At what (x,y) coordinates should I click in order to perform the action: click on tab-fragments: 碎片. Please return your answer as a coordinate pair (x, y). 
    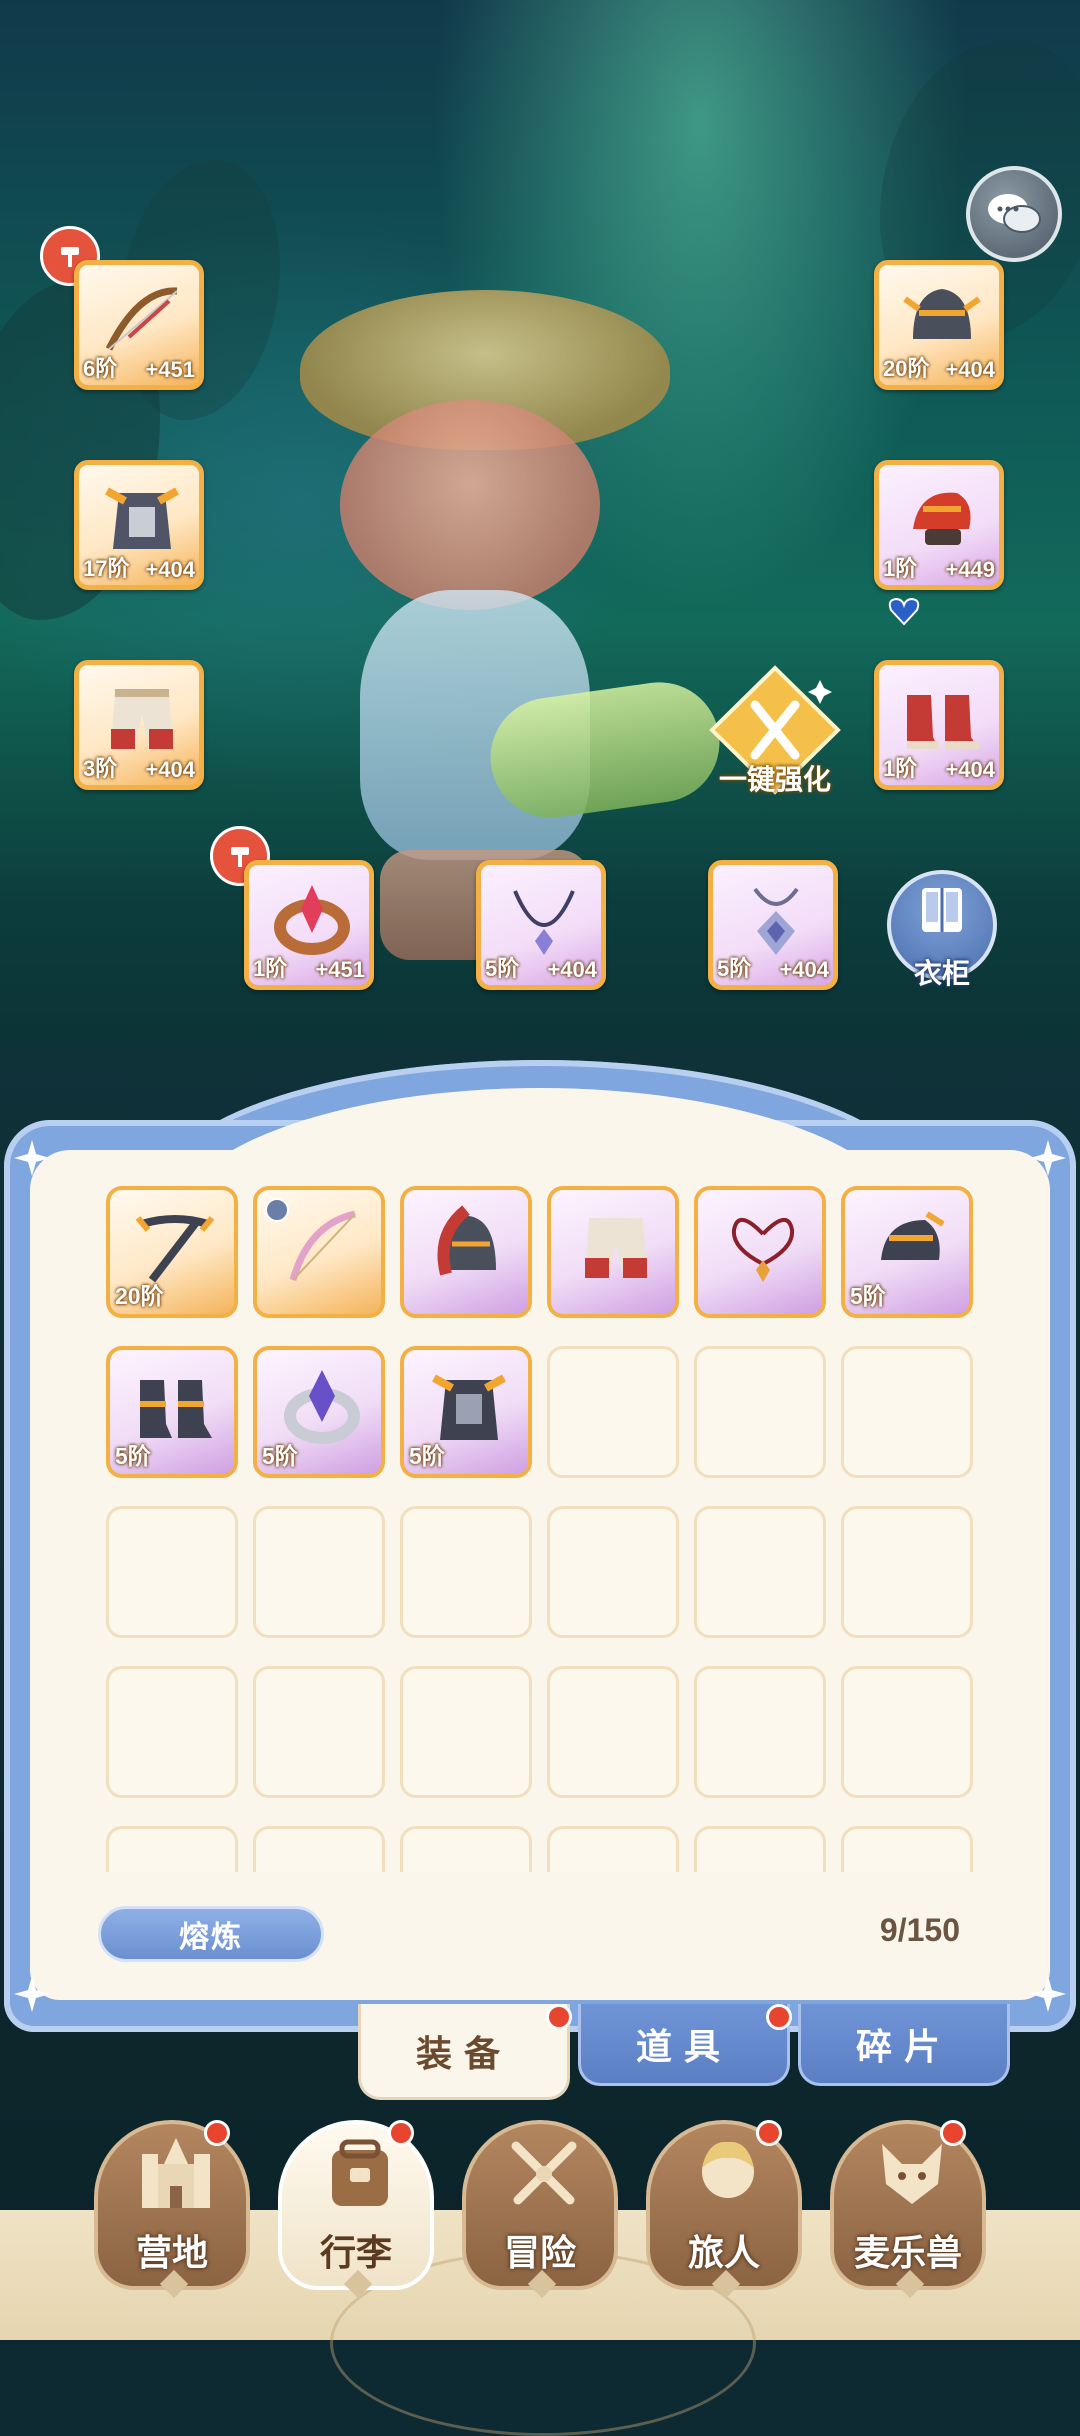
    Looking at the image, I should click on (904, 2045).